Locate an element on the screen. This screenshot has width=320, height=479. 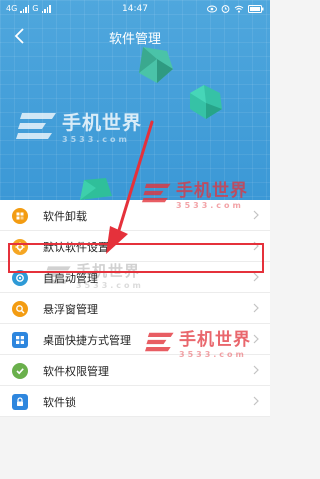
status-bar: 4G G 14:47 is located at coordinates (135, 9).